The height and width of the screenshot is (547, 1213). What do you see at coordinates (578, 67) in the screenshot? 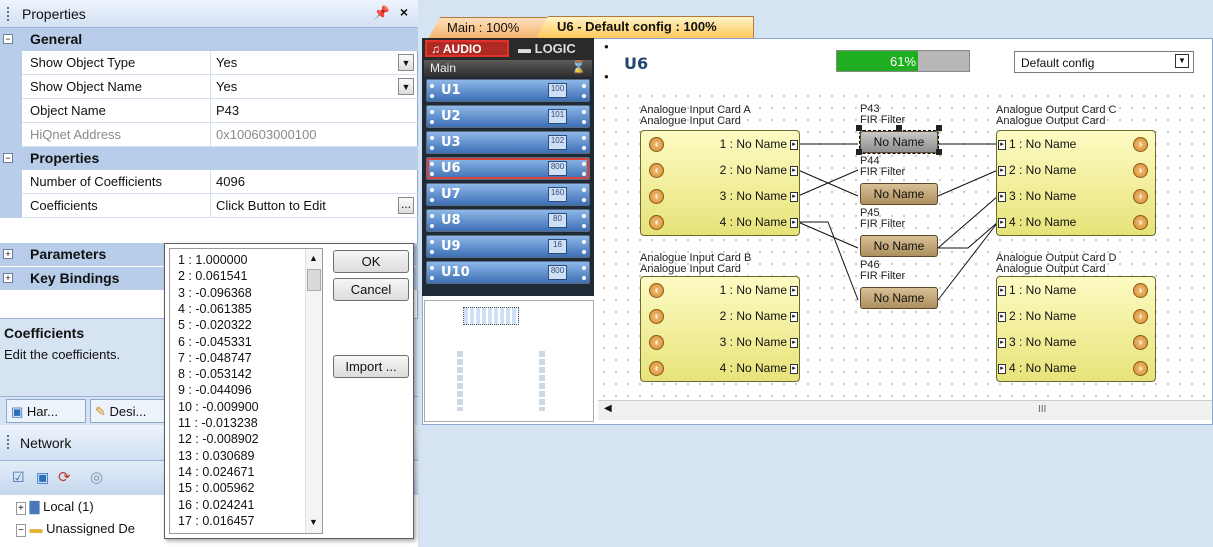
I see `hourglass-icon: ⌛` at bounding box center [578, 67].